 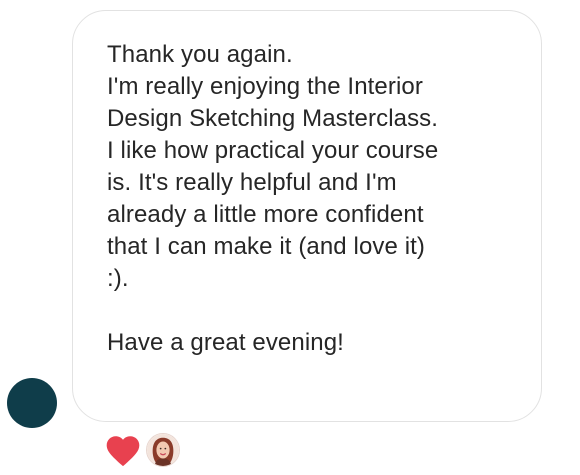 I want to click on message-line: Design Sketching Masterclass., so click(x=273, y=118).